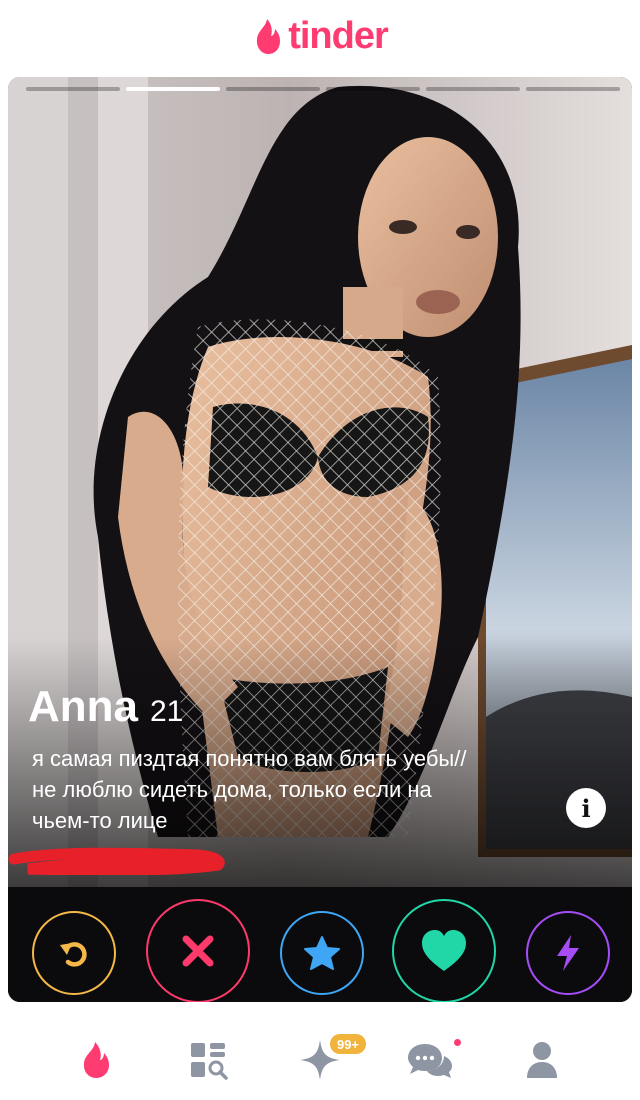  What do you see at coordinates (100, 820) in the screenshot?
I see `bio-line: чьем-то лице` at bounding box center [100, 820].